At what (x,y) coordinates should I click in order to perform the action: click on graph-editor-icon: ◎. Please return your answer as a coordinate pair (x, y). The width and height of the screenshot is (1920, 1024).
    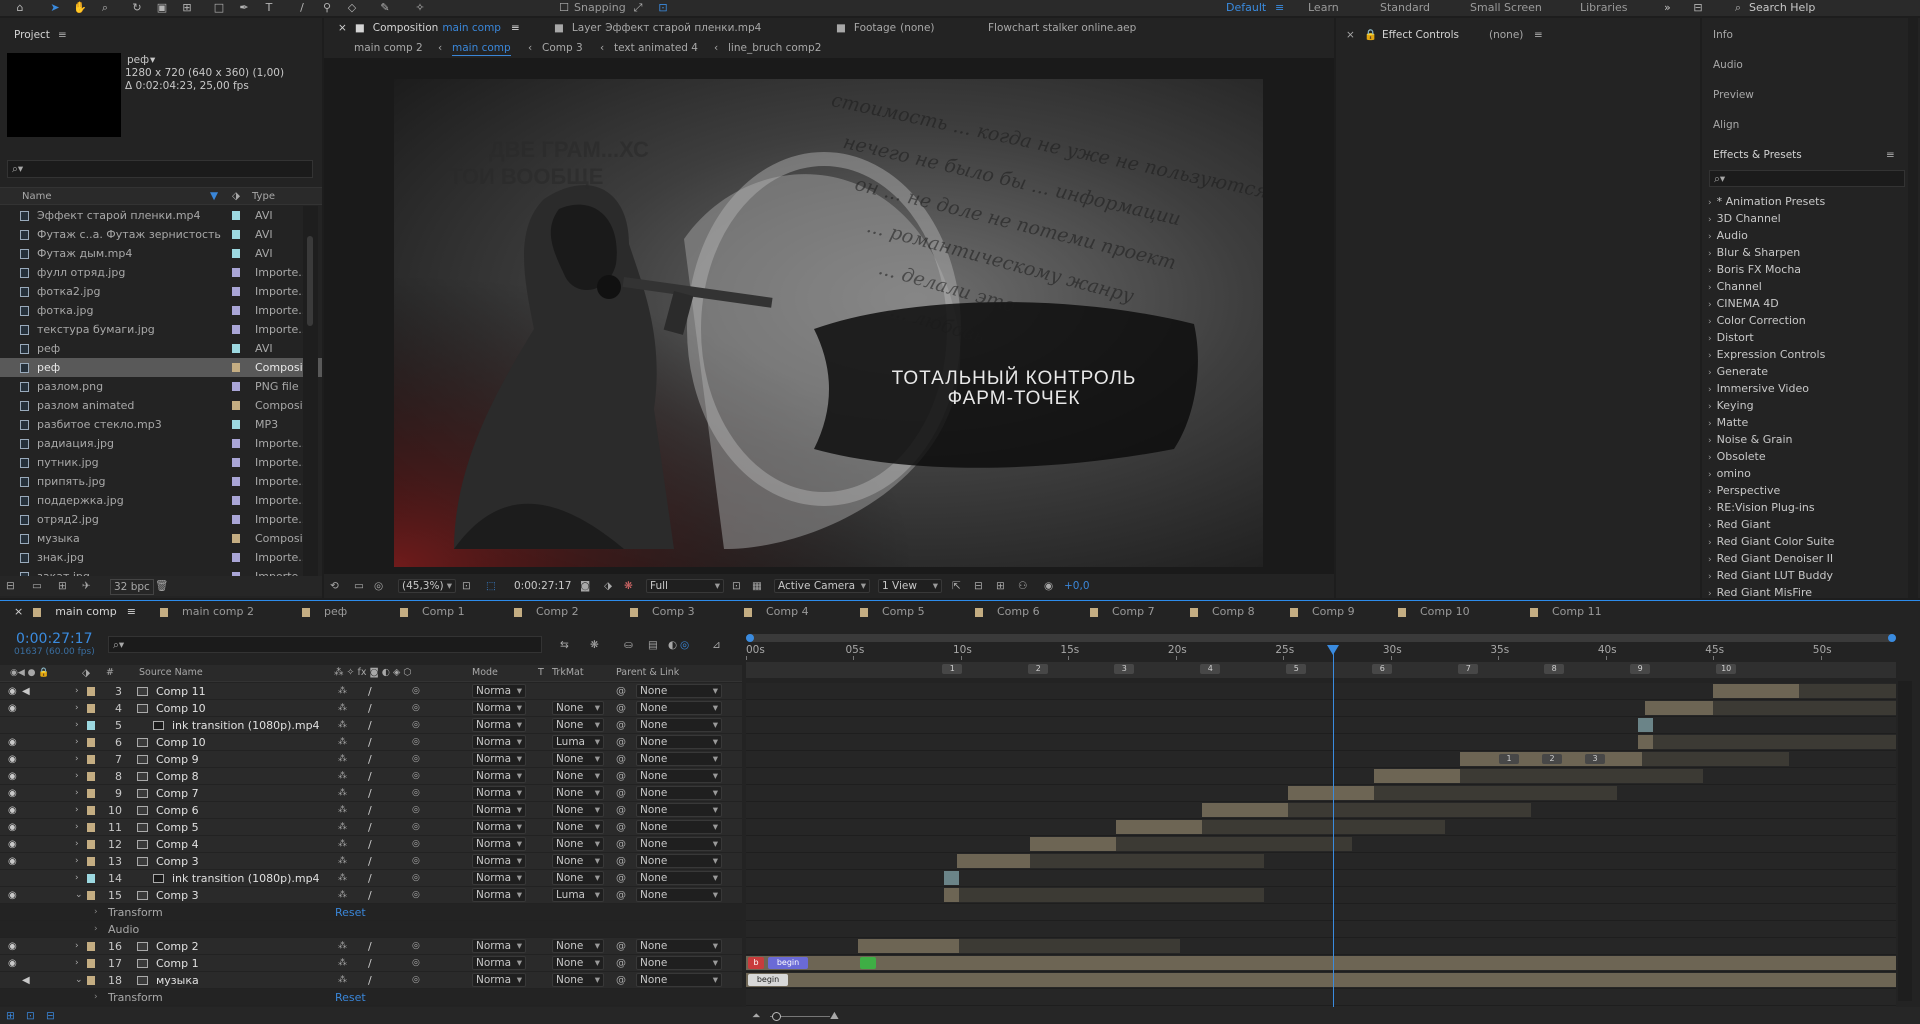
    Looking at the image, I should click on (684, 645).